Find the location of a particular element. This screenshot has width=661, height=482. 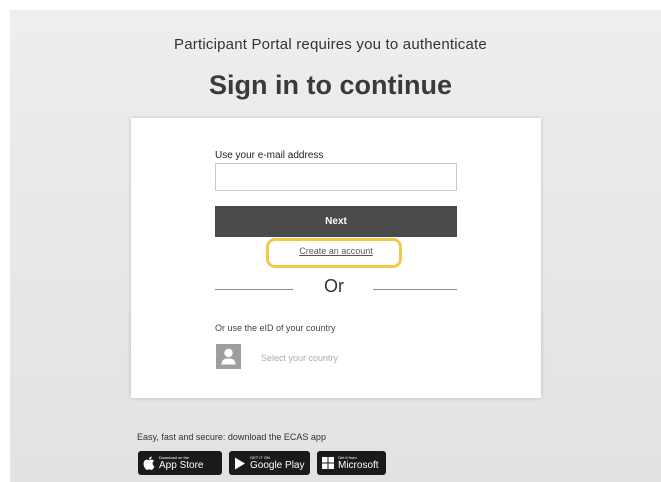

user-avatar-icon is located at coordinates (228, 356).